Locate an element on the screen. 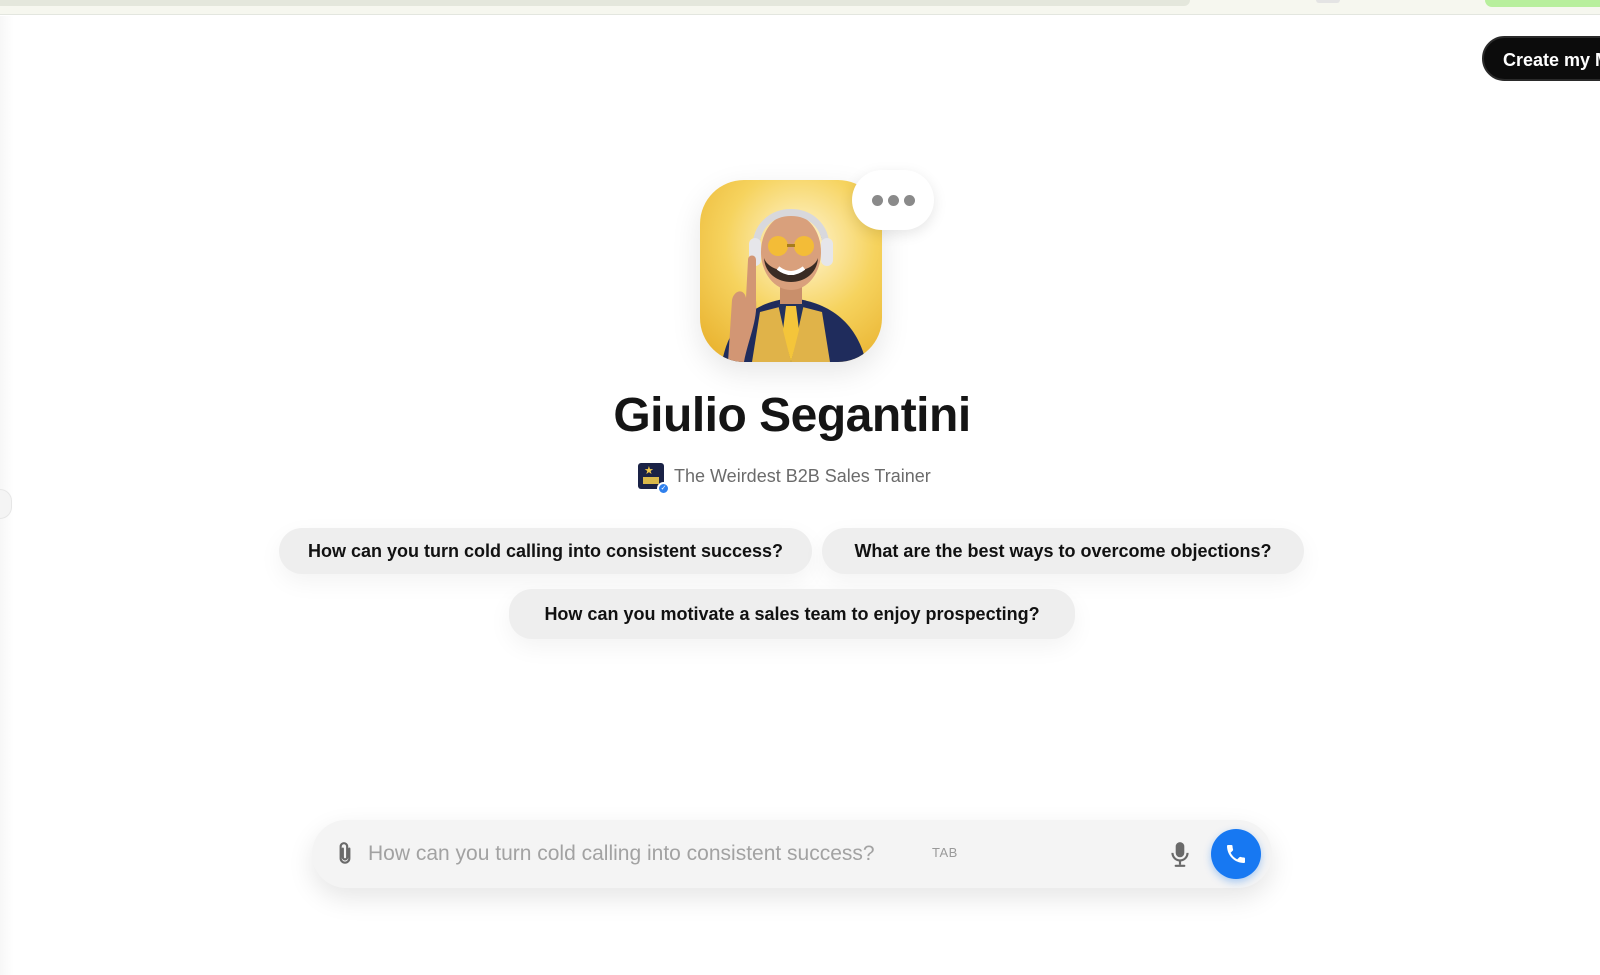  star-icon: ★ is located at coordinates (649, 471).